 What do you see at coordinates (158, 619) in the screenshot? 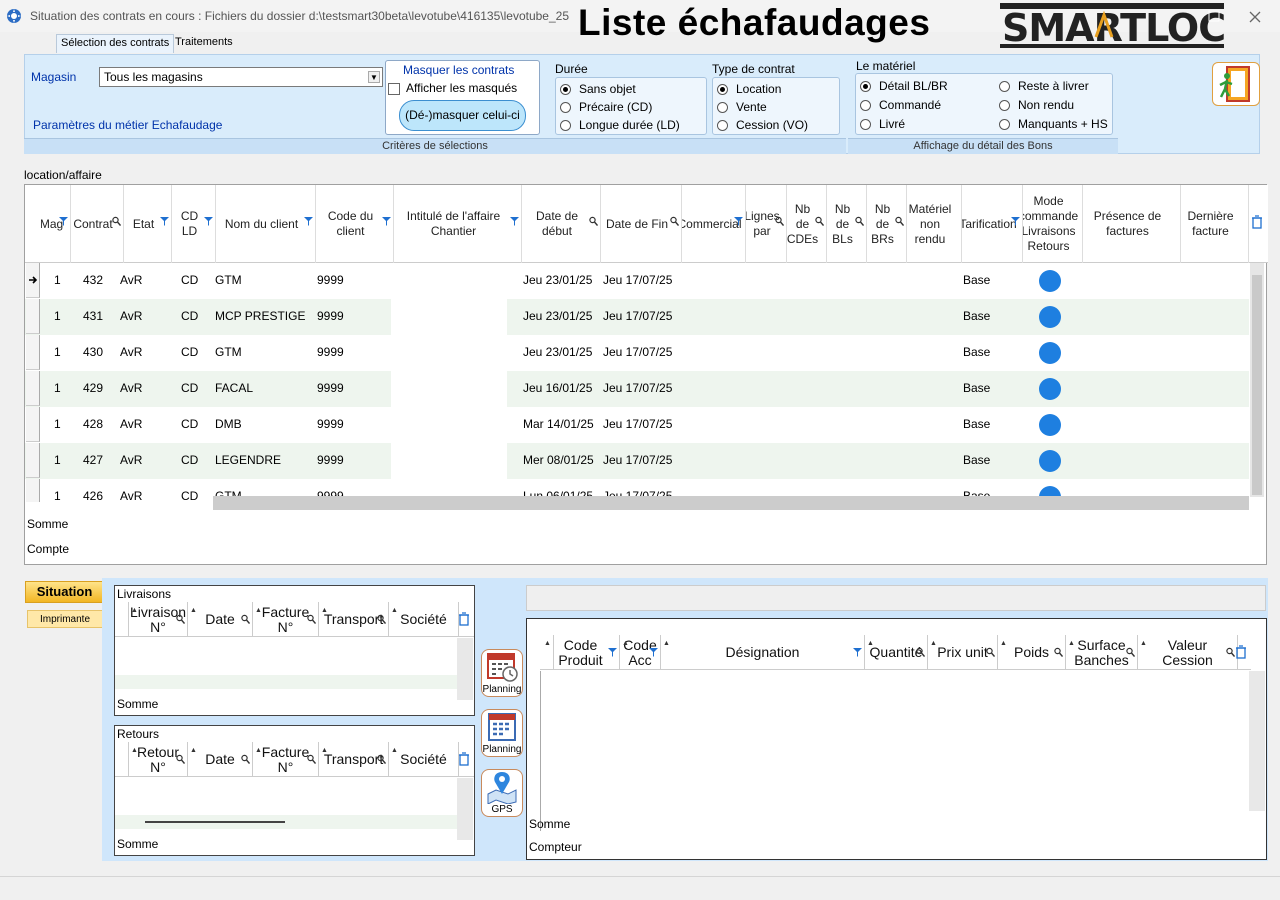
I see `subgrid-column-0: ▲ Livraison N°` at bounding box center [158, 619].